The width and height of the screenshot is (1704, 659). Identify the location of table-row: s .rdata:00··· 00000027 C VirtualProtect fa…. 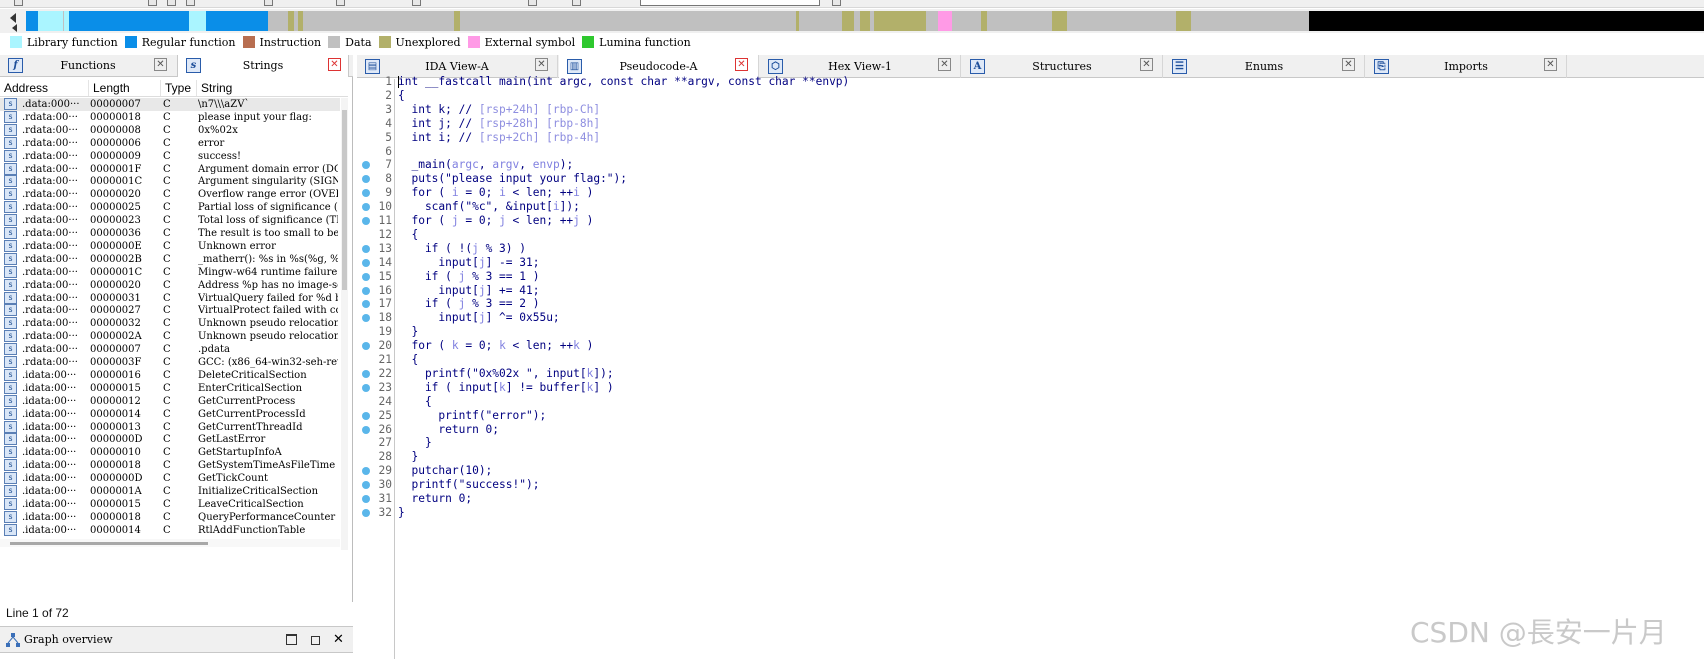
(170, 310).